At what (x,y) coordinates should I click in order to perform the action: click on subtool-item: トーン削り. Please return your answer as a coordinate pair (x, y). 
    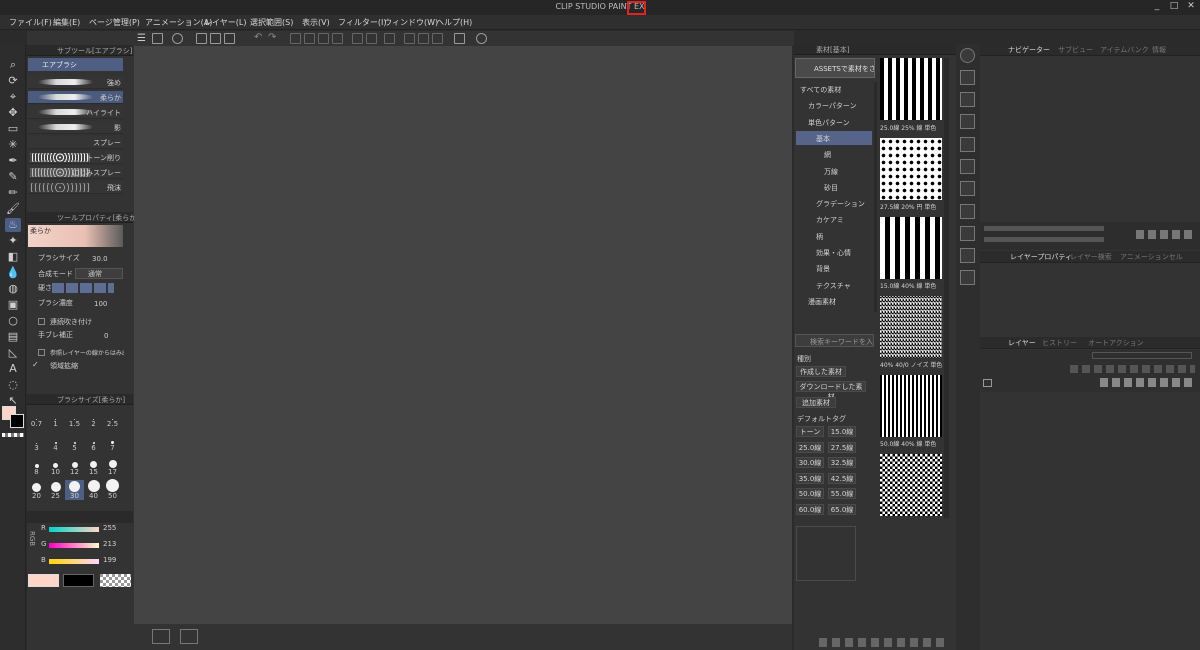
    Looking at the image, I should click on (75, 157).